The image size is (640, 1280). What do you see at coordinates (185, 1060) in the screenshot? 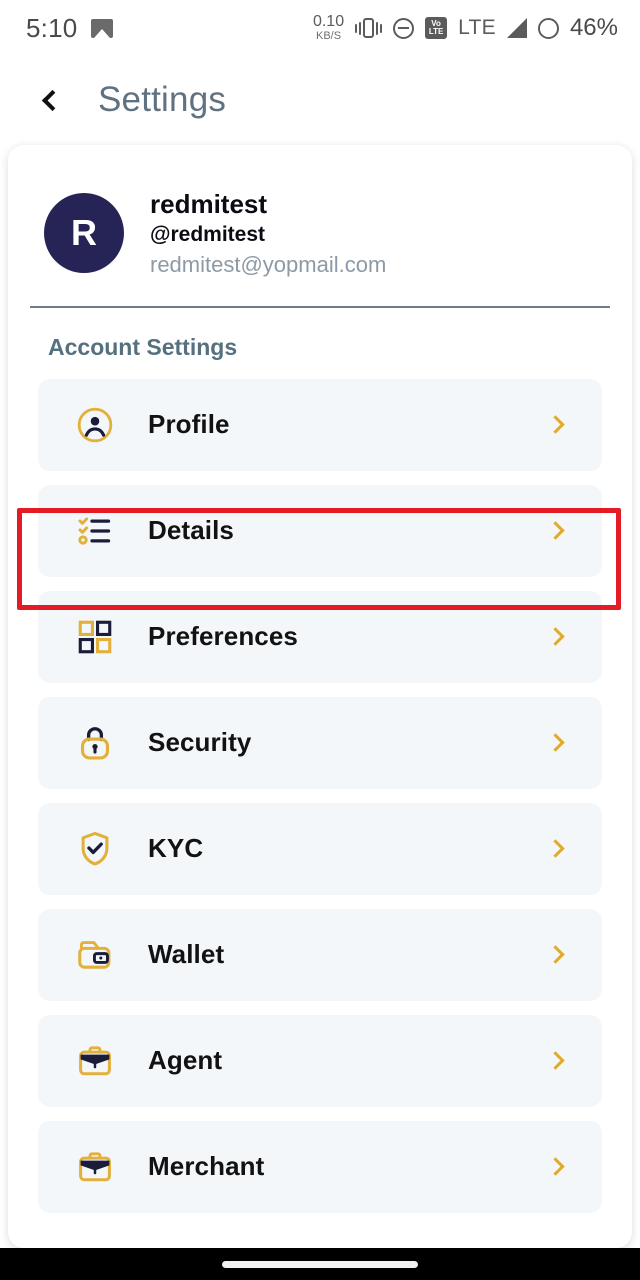
I see `settings-row-label: Agent` at bounding box center [185, 1060].